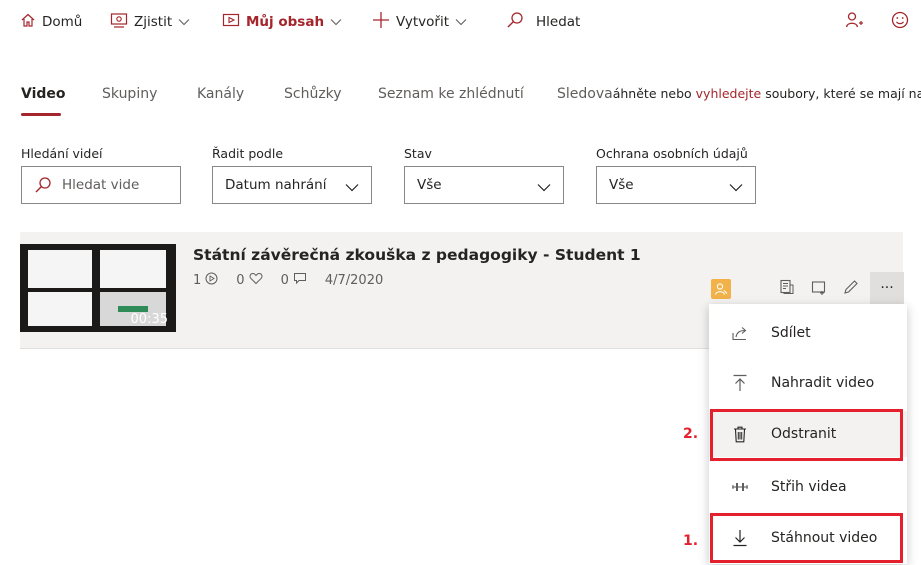 The height and width of the screenshot is (565, 921). What do you see at coordinates (313, 94) in the screenshot?
I see `tab-meetings: Schůzky` at bounding box center [313, 94].